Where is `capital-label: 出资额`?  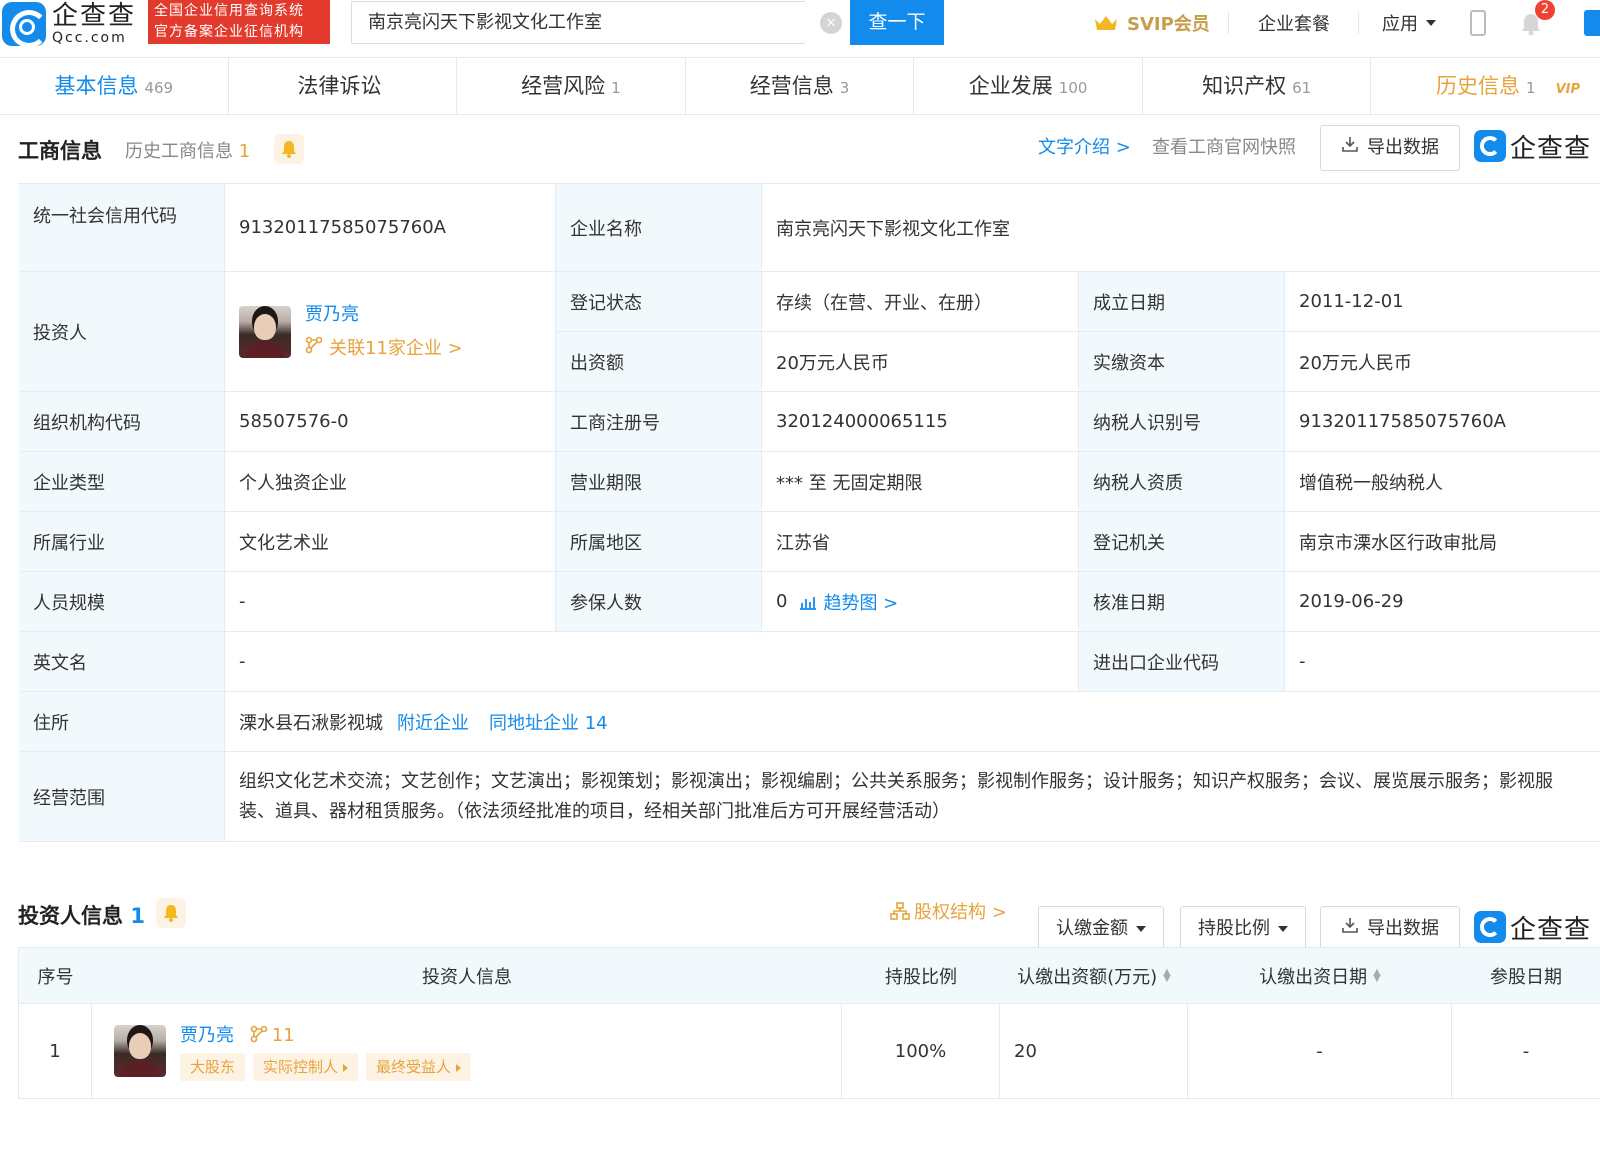 capital-label: 出资额 is located at coordinates (659, 362).